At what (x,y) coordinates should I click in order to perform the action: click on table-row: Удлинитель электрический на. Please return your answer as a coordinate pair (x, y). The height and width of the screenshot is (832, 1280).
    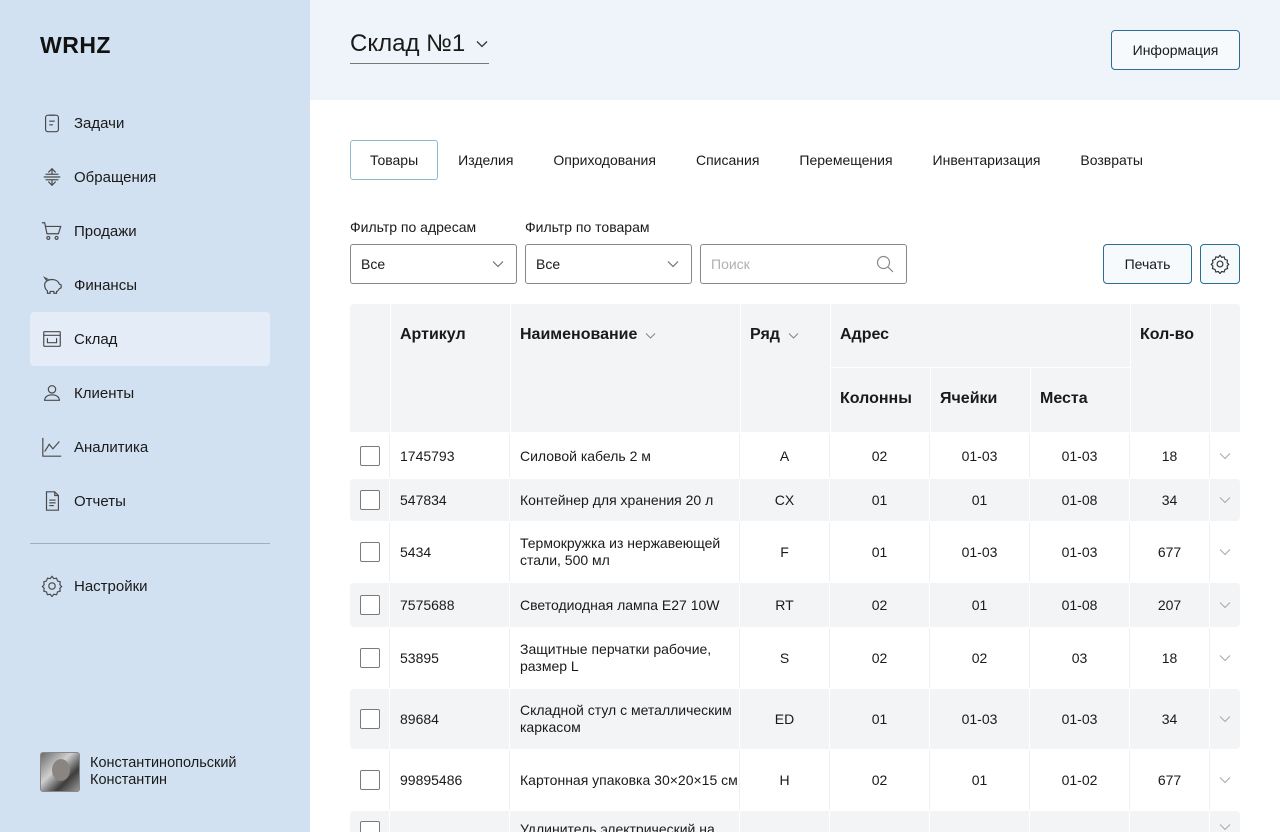
    Looking at the image, I should click on (795, 821).